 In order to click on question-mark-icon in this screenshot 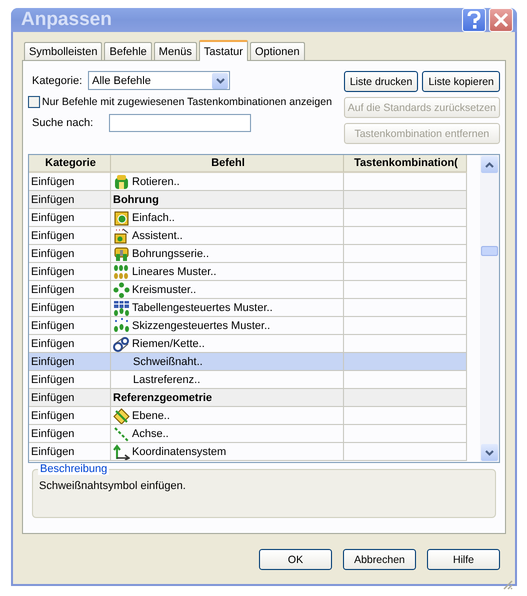, I will do `click(474, 20)`.